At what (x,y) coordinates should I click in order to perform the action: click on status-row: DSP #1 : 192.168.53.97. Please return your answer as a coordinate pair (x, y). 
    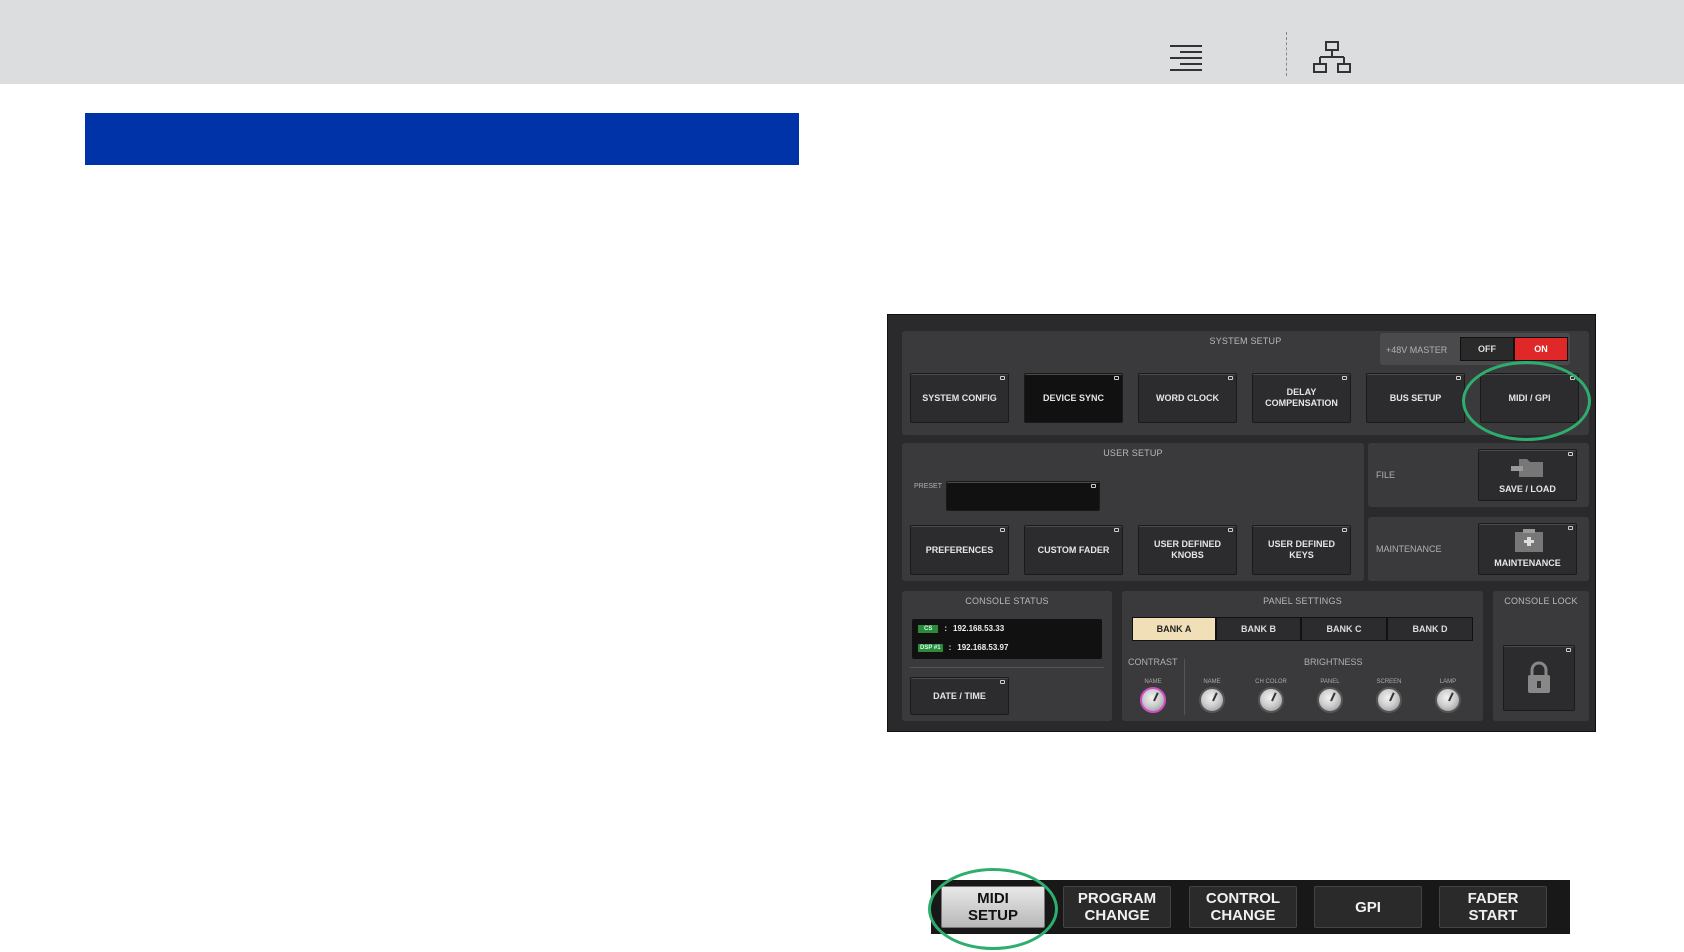
    Looking at the image, I should click on (963, 647).